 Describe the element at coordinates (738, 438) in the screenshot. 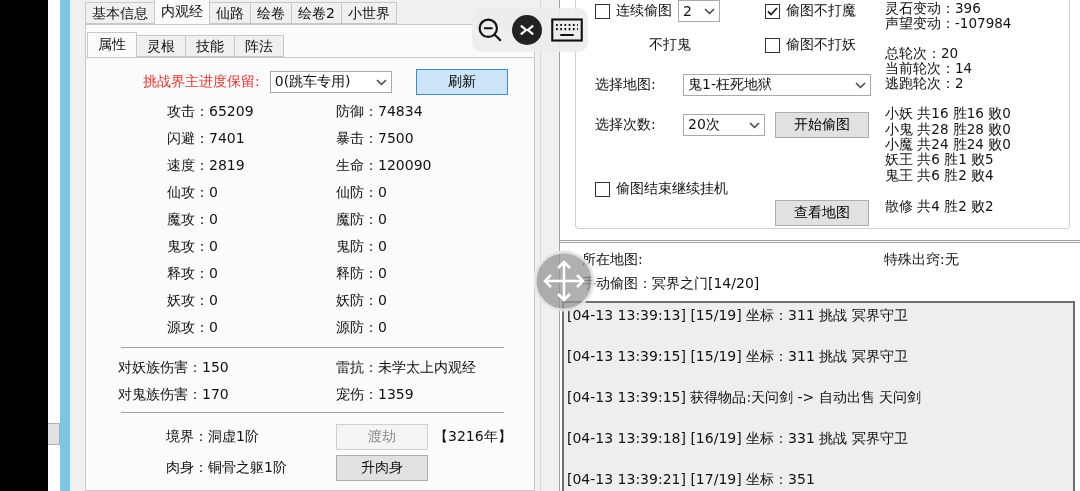

I see `log-line: [04-13 13:39:18] [16/19] 坐标：331 挑战 冥界守卫` at that location.